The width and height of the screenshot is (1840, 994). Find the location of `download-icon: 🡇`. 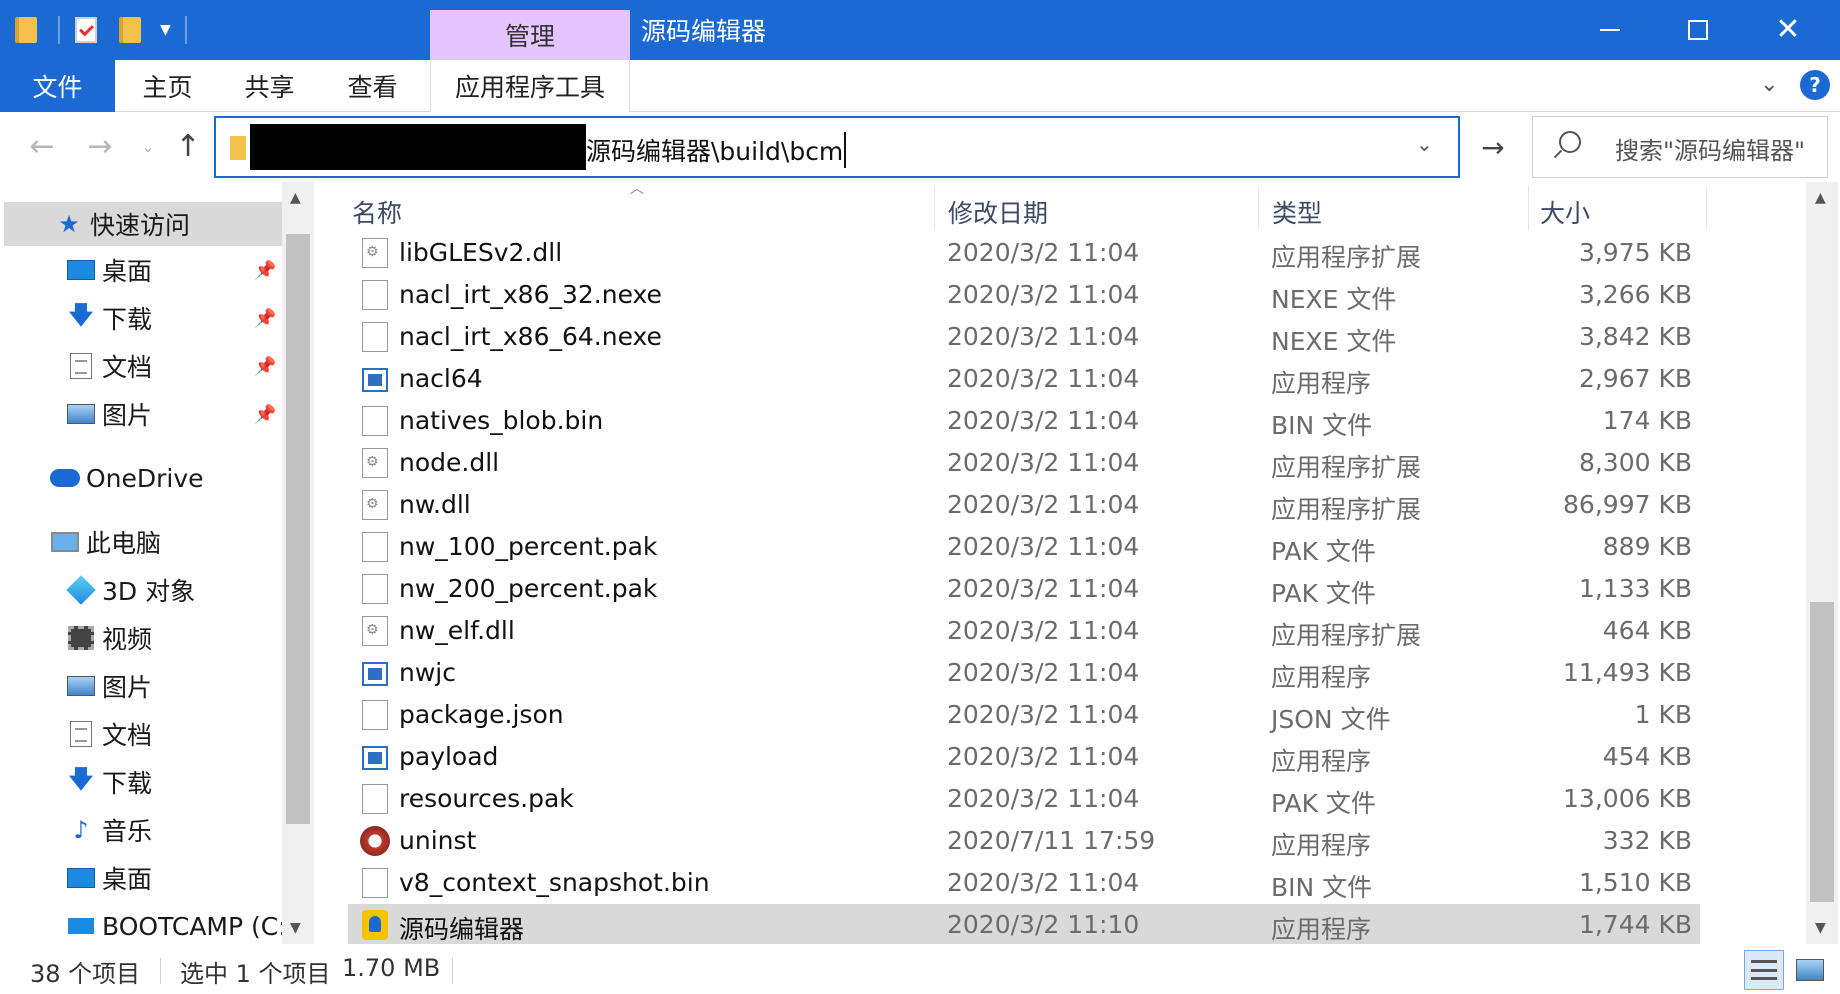

download-icon: 🡇 is located at coordinates (81, 778).